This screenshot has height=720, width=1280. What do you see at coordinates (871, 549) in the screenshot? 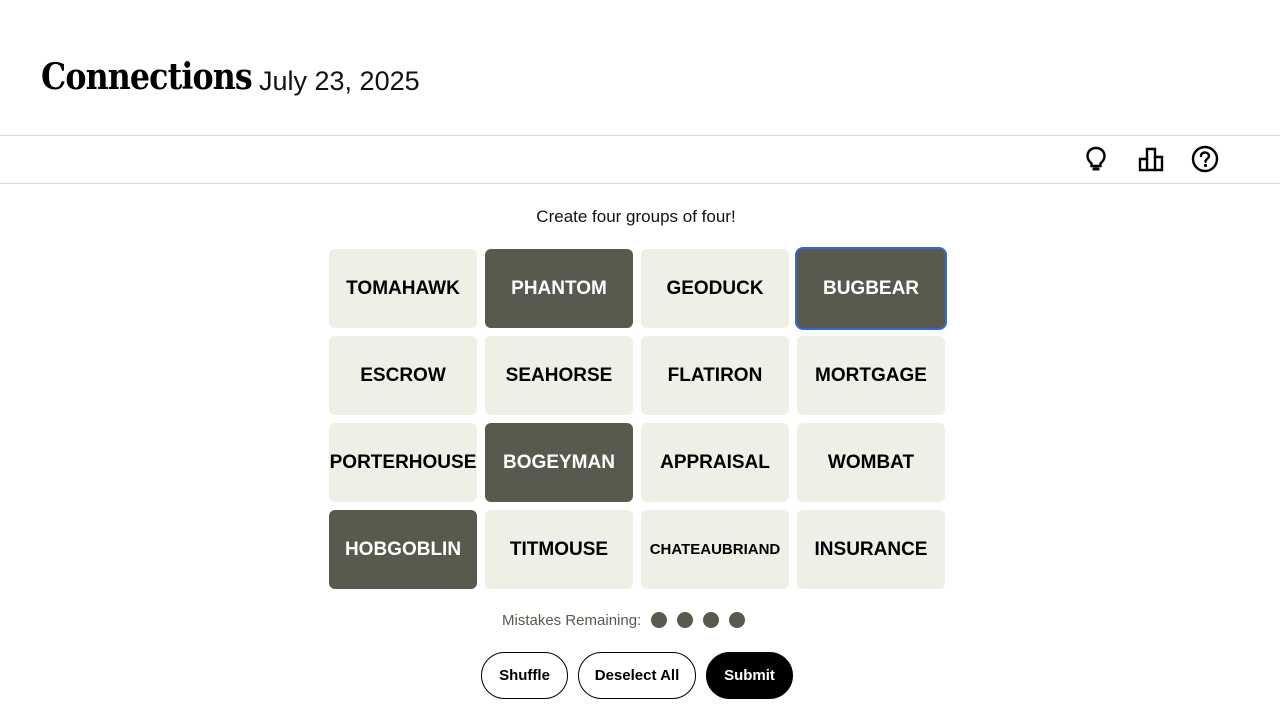
I see `word-tile: INSURANCE` at bounding box center [871, 549].